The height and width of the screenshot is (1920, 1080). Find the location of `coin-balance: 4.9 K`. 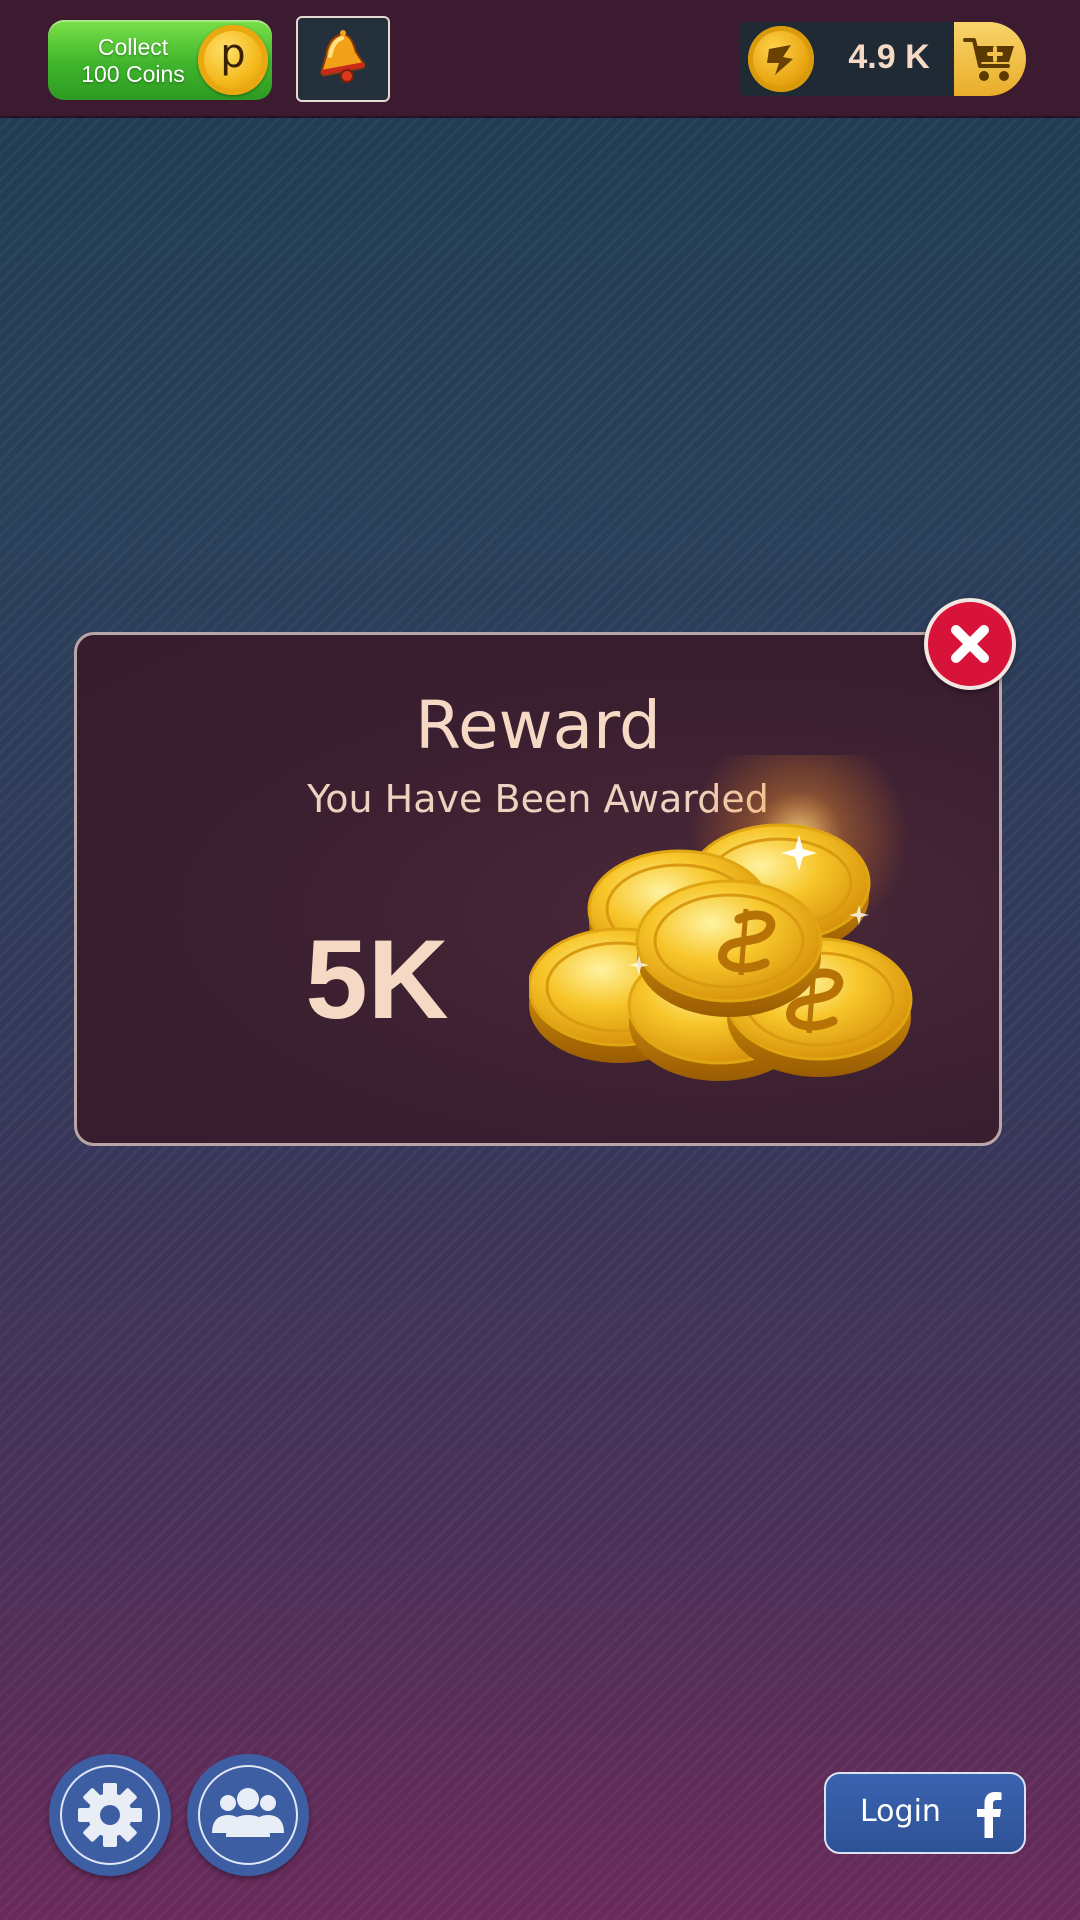

coin-balance: 4.9 K is located at coordinates (849, 59).